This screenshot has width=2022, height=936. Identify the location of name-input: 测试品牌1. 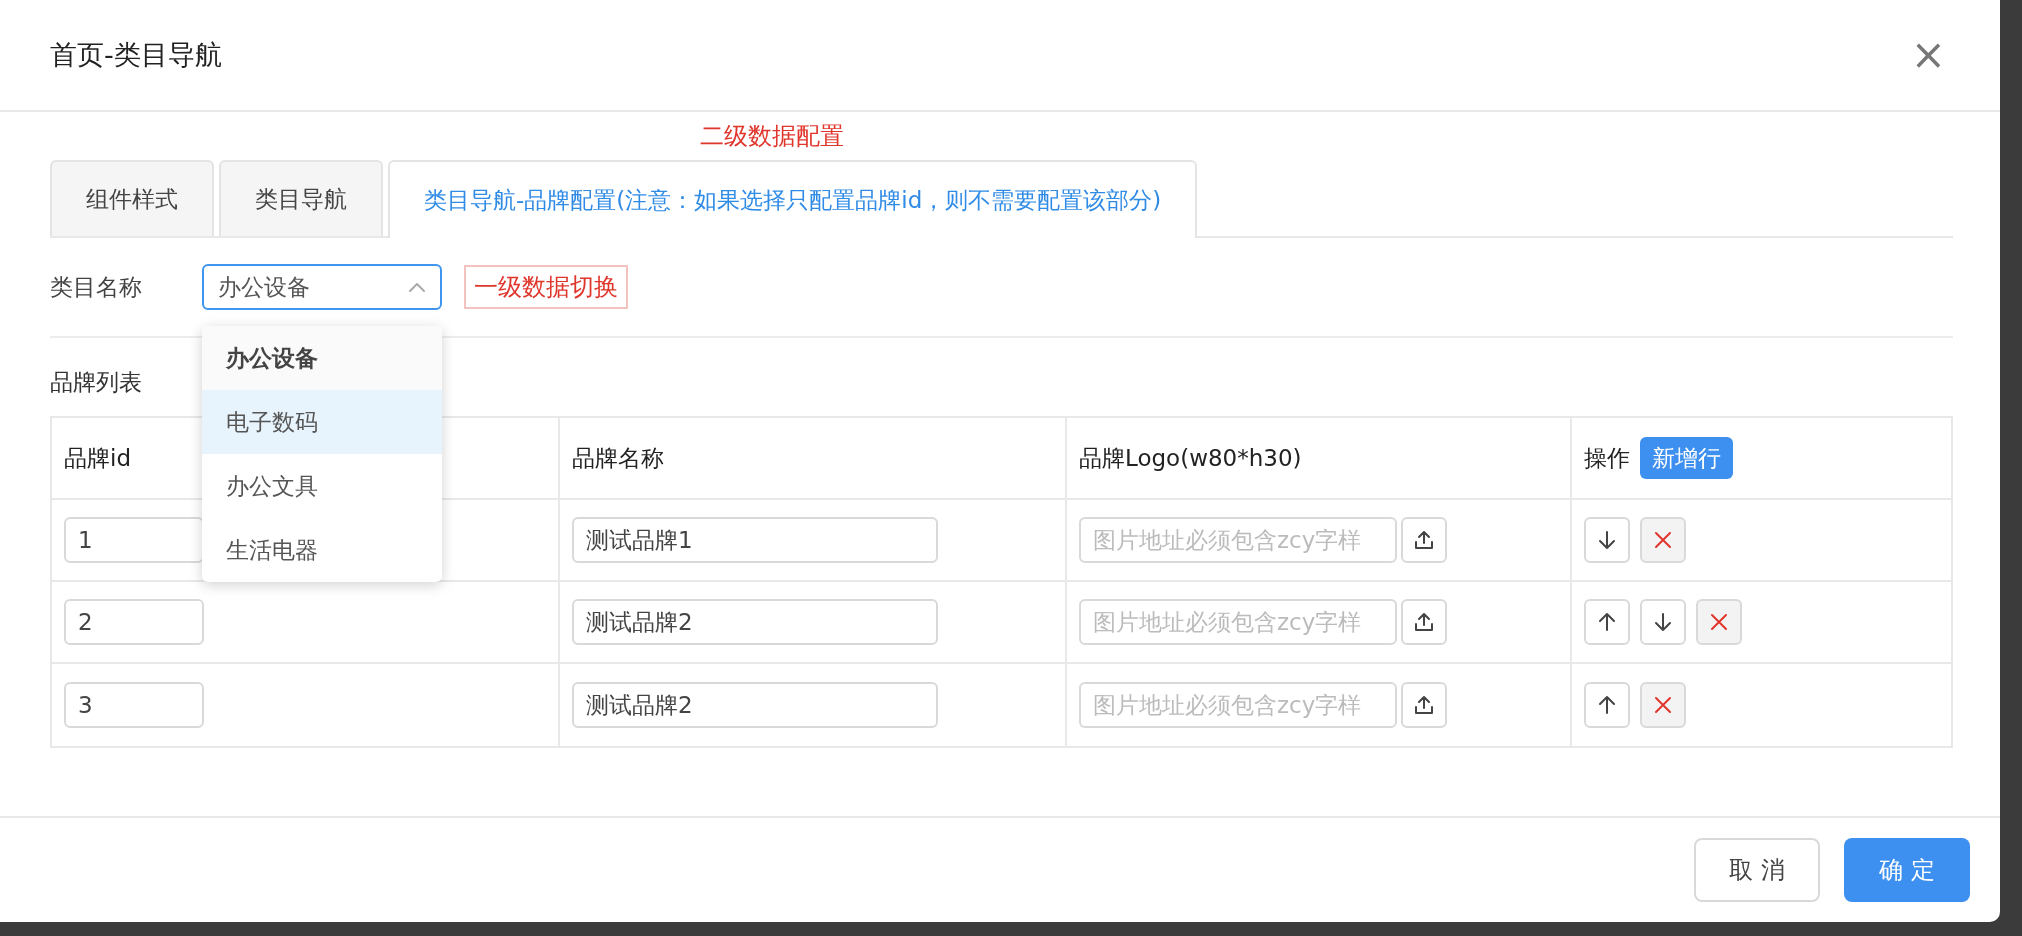
(755, 540).